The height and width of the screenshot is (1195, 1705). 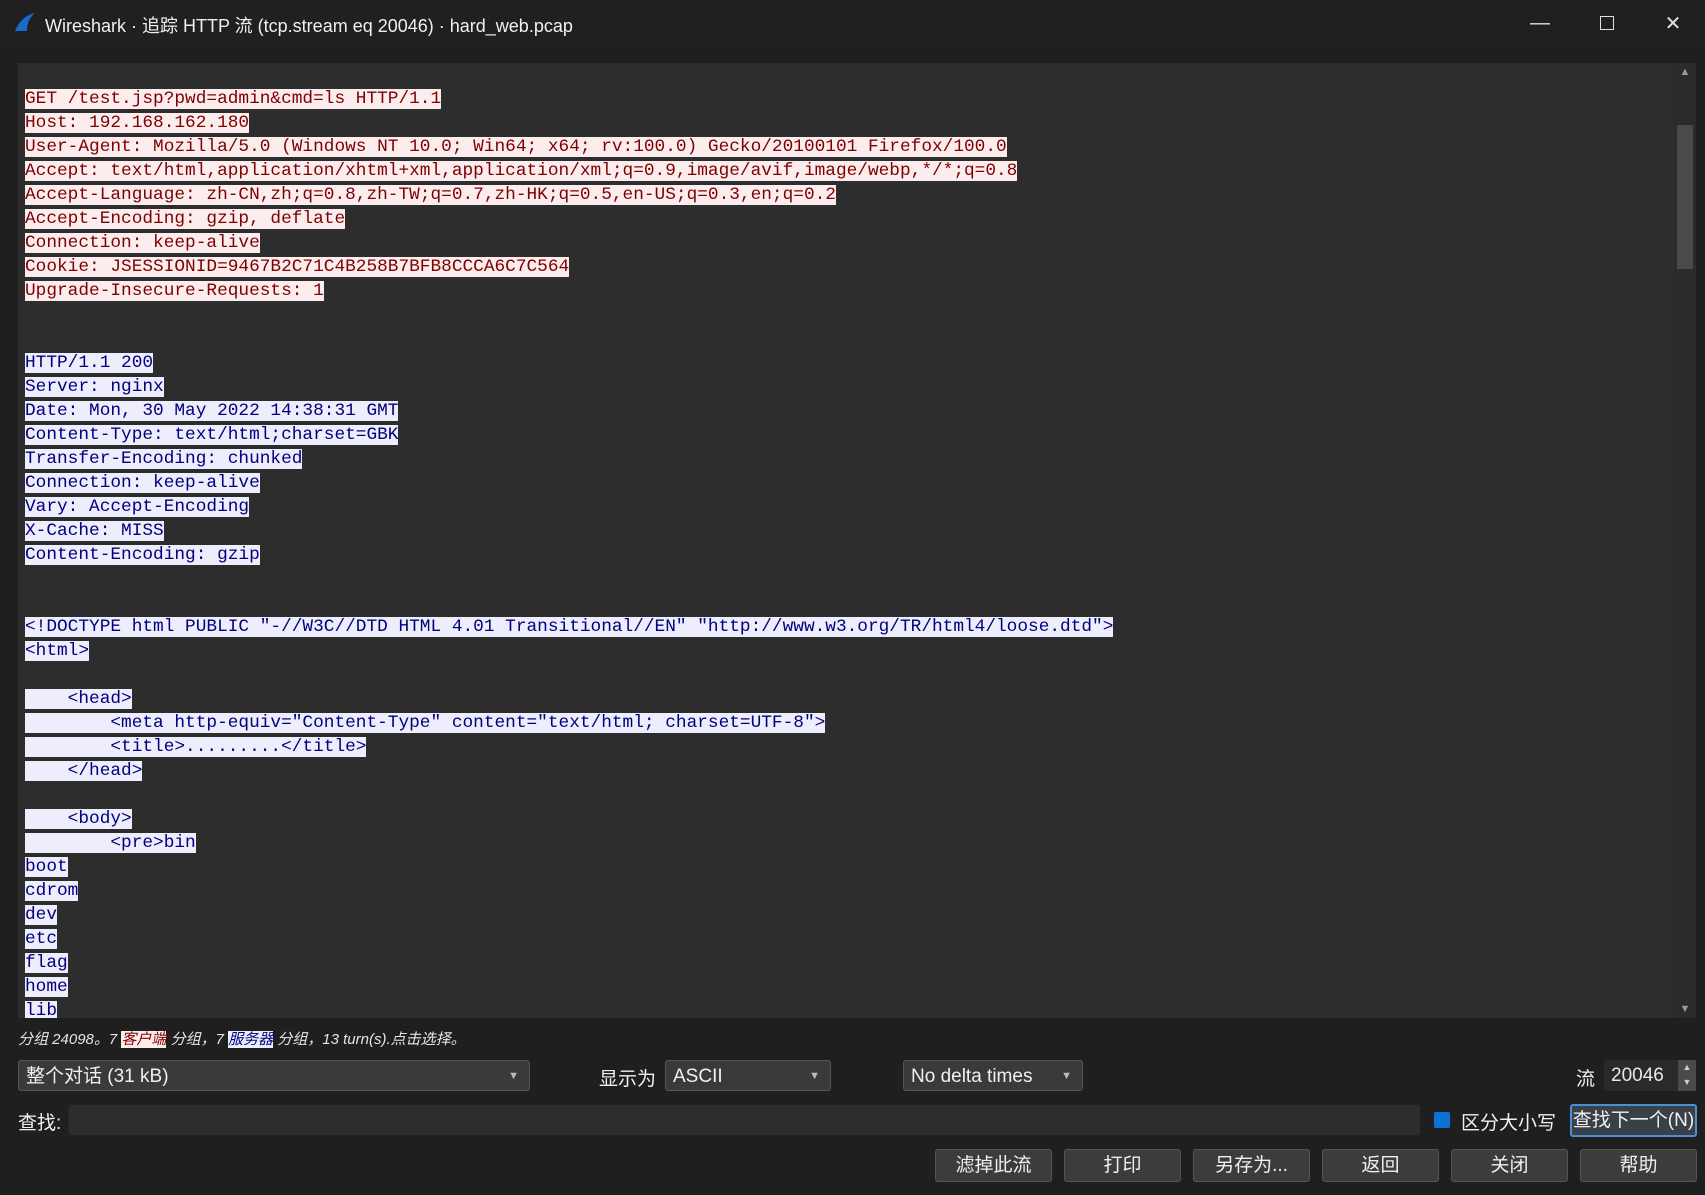 I want to click on server-line: dev, so click(x=569, y=915).